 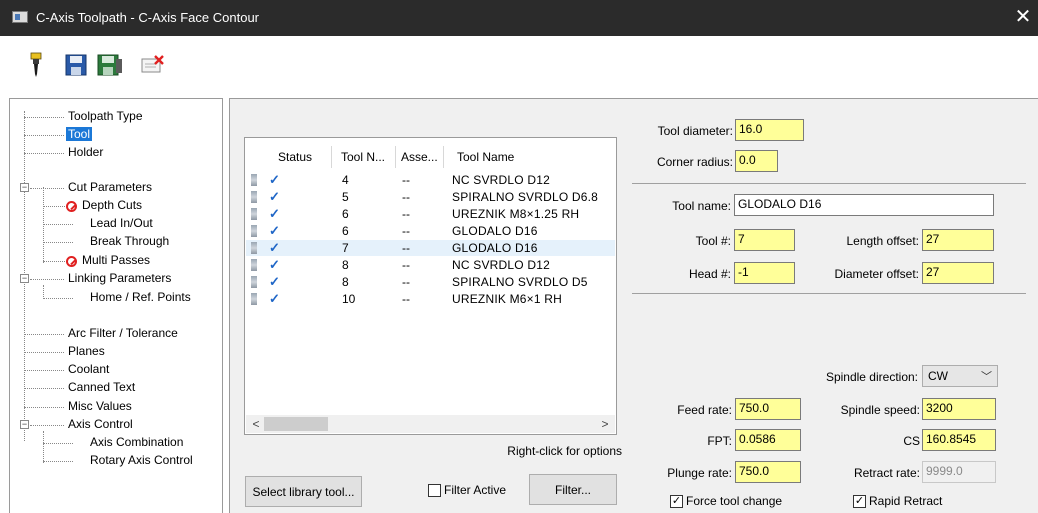 I want to click on rapid-retract-check-icon: ✓, so click(x=859, y=501).